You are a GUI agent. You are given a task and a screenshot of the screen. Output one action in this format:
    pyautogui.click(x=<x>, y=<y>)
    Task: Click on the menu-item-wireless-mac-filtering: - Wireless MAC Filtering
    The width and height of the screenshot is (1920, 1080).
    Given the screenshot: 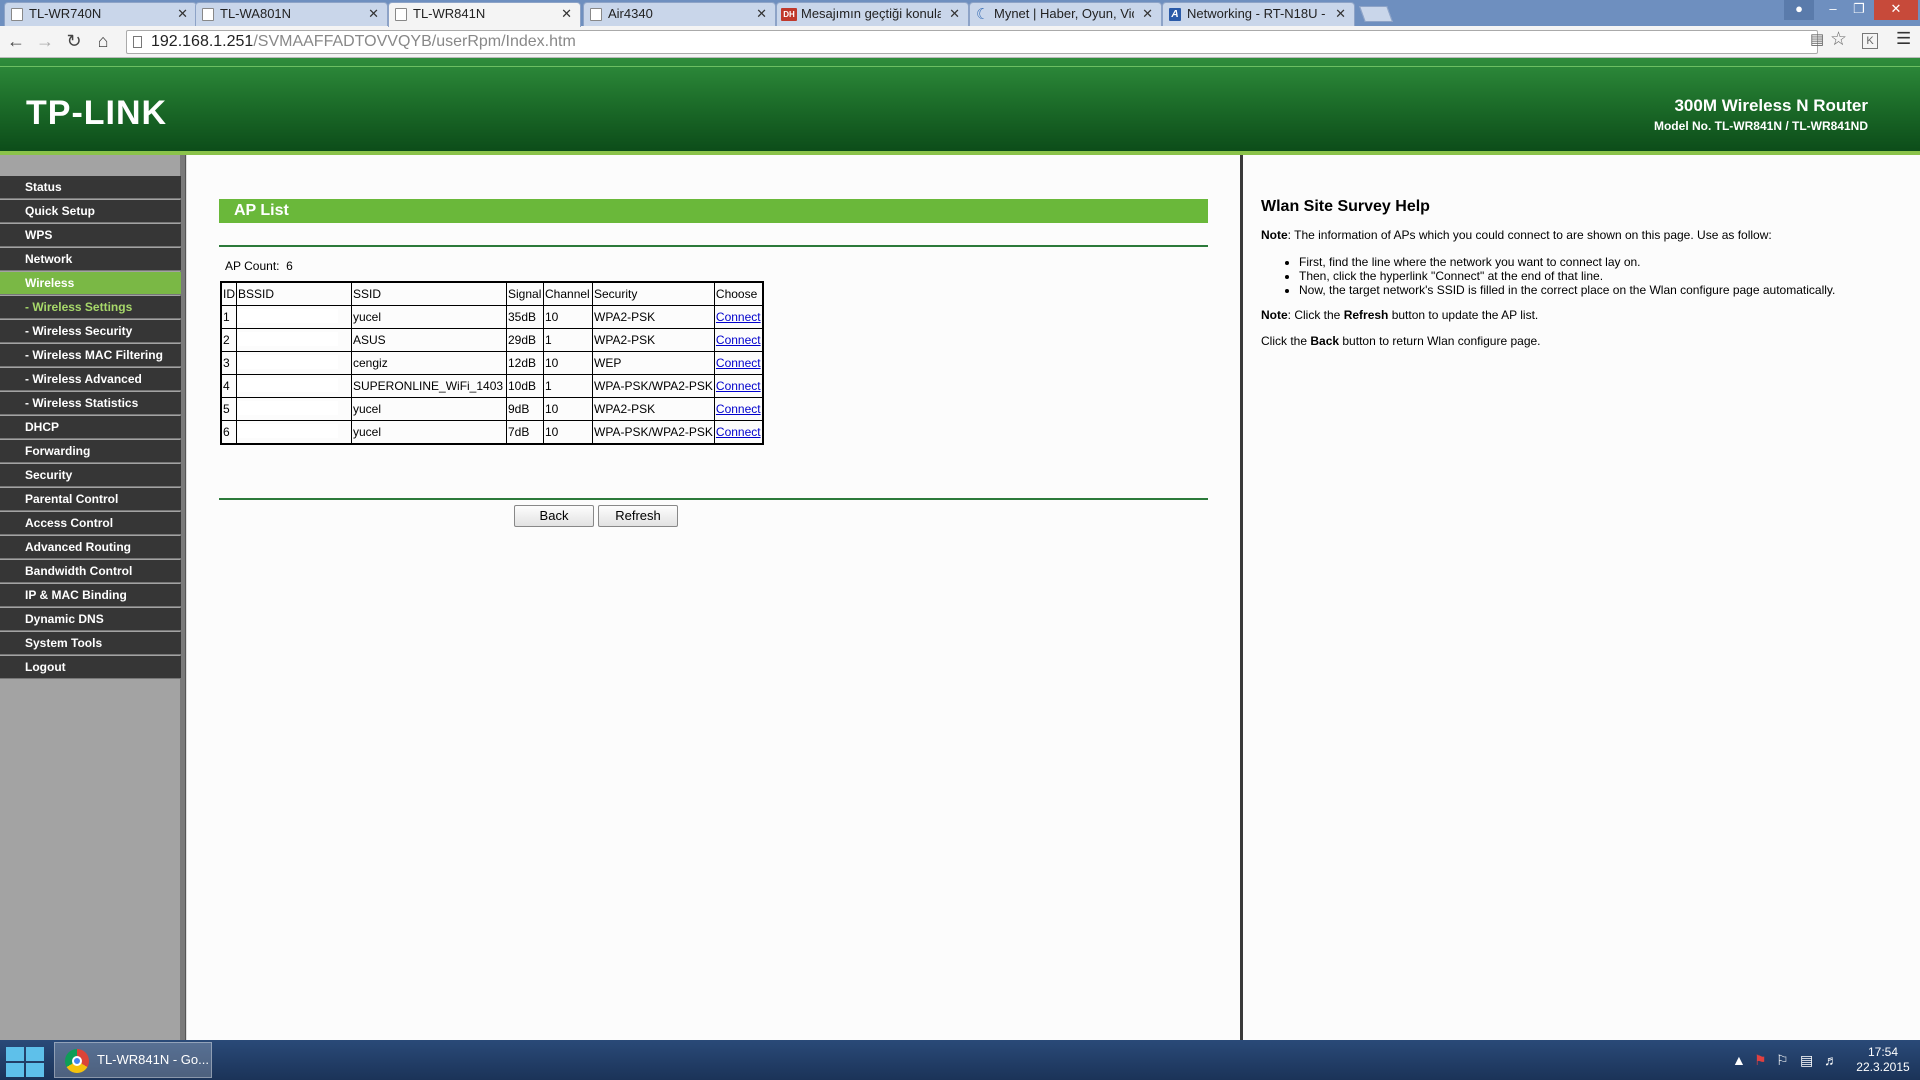 What is the action you would take?
    pyautogui.click(x=90, y=355)
    